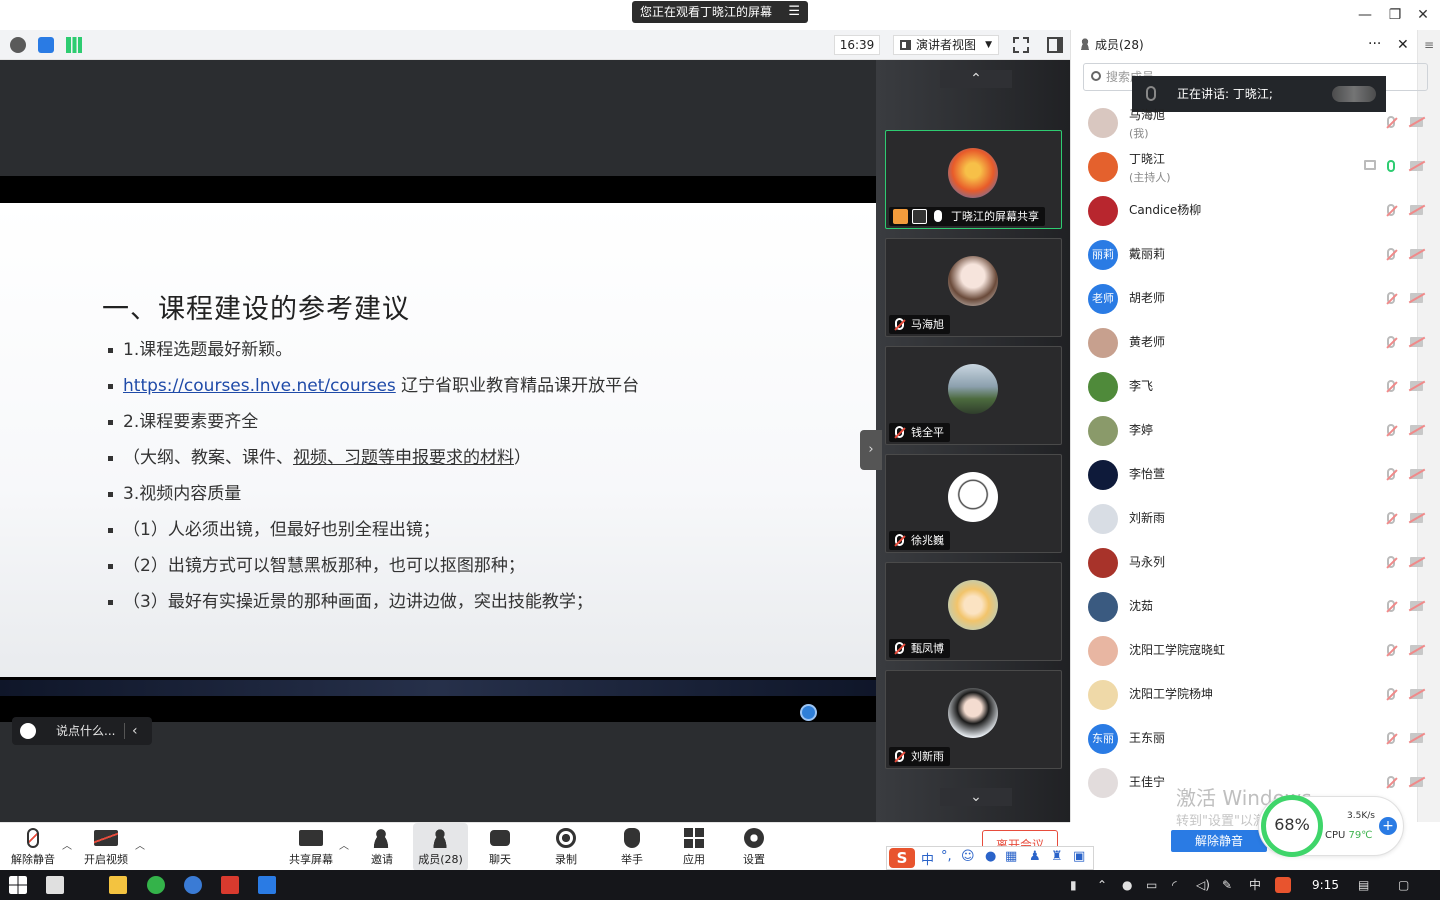 The width and height of the screenshot is (1440, 900). Describe the element at coordinates (1219, 841) in the screenshot. I see `unmute-all-button: 解除静音` at that location.